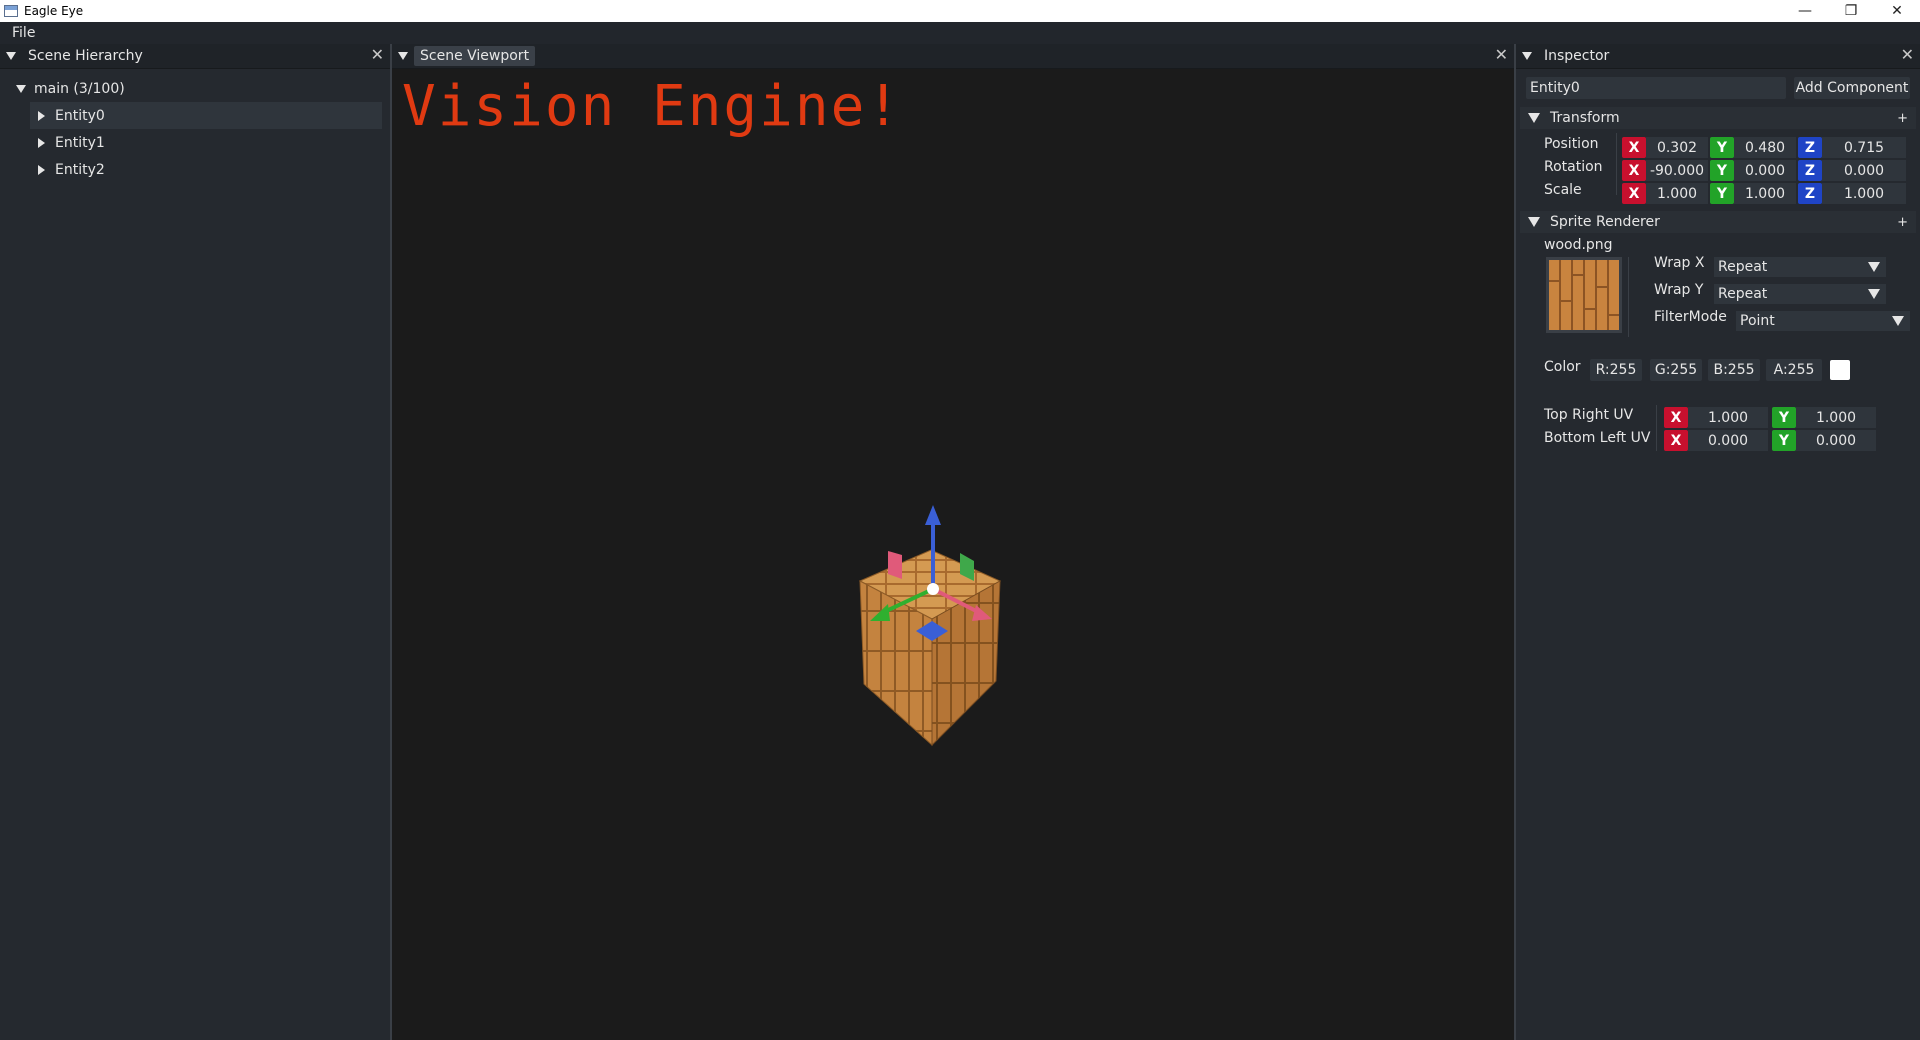 This screenshot has height=1040, width=1920. What do you see at coordinates (1864, 147) in the screenshot?
I see `position-z-field: 0.715` at bounding box center [1864, 147].